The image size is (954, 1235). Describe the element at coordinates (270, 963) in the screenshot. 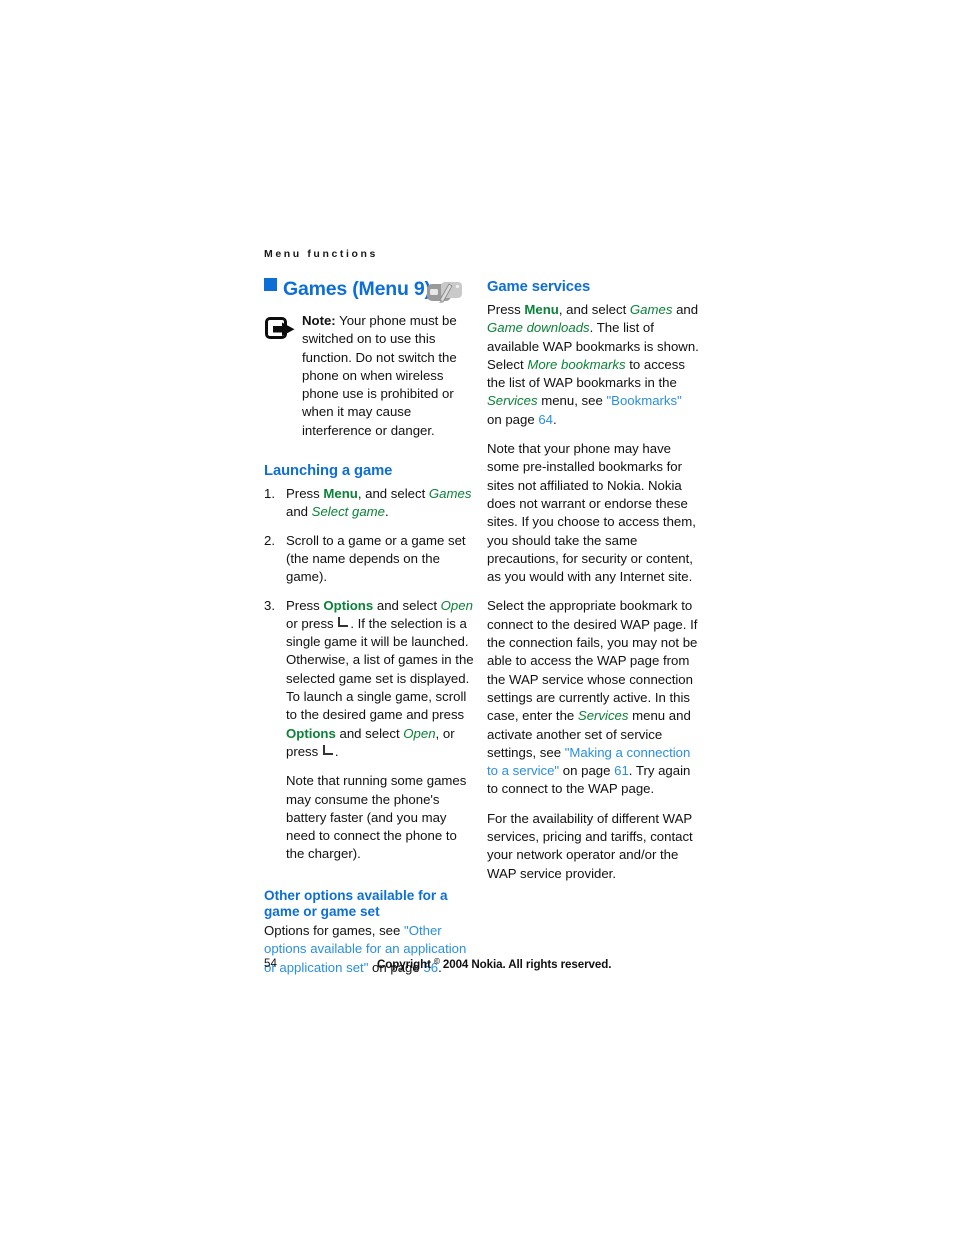

I see `footer-page-number: 54` at that location.